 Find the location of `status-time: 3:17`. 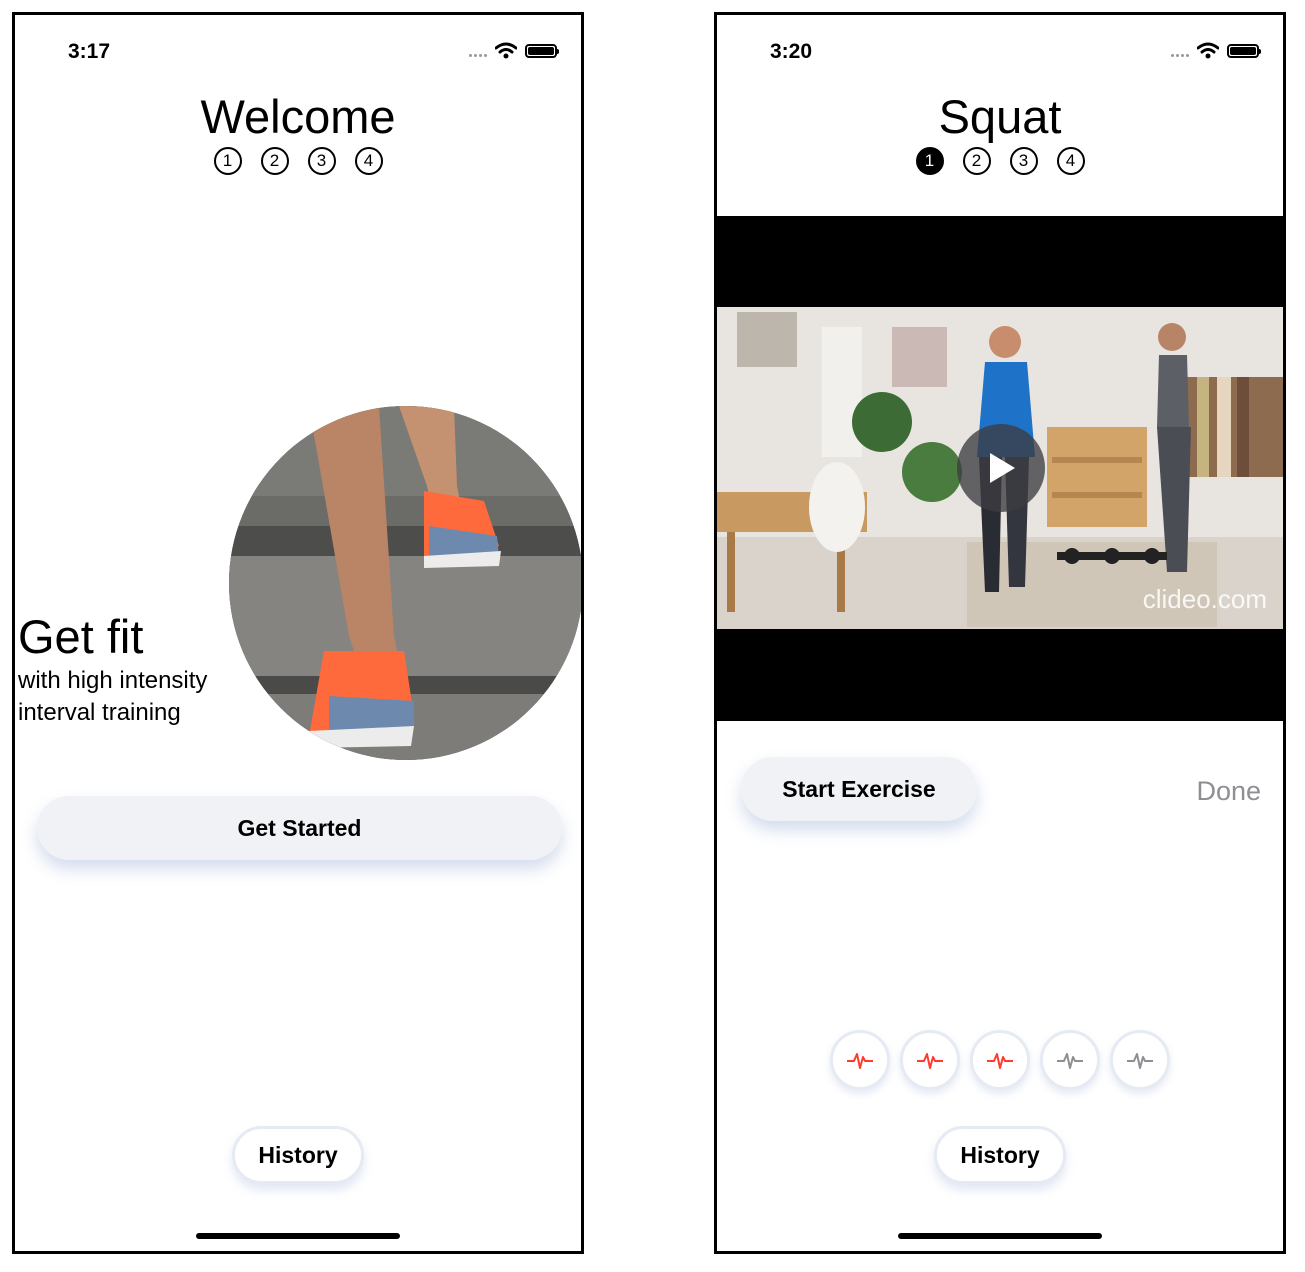

status-time: 3:17 is located at coordinates (89, 51).